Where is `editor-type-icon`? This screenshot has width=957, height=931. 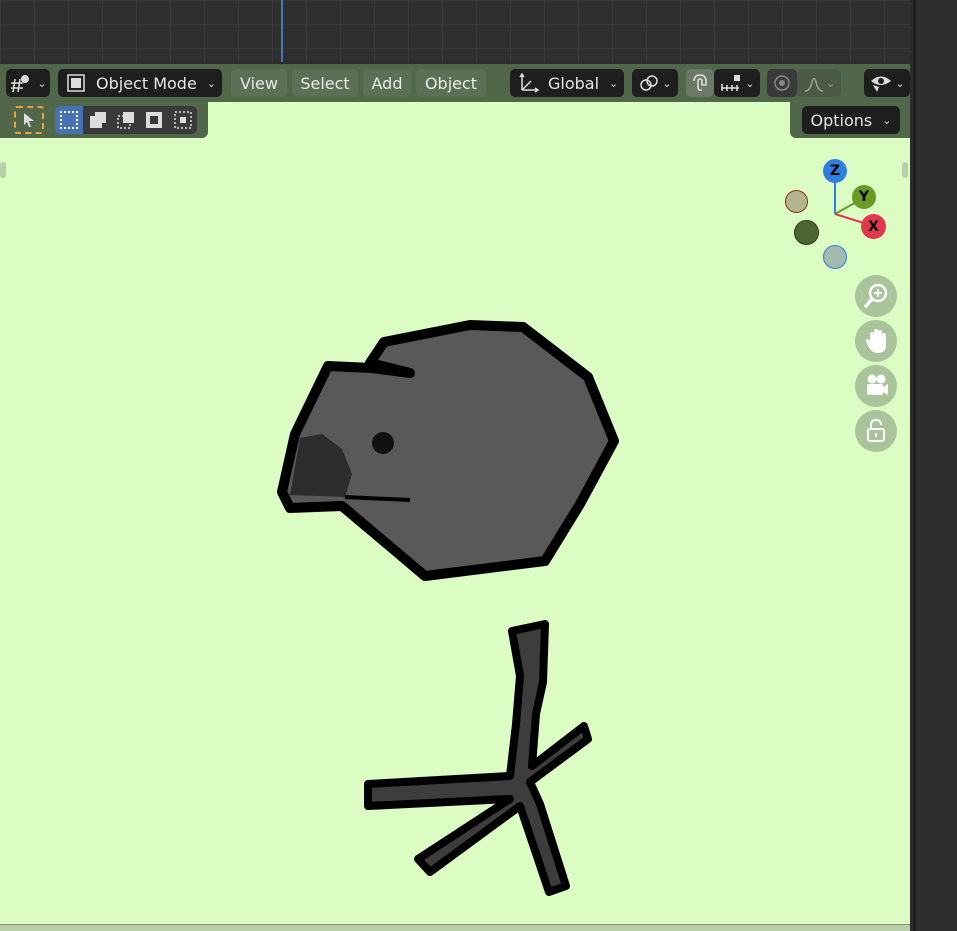 editor-type-icon is located at coordinates (20, 84).